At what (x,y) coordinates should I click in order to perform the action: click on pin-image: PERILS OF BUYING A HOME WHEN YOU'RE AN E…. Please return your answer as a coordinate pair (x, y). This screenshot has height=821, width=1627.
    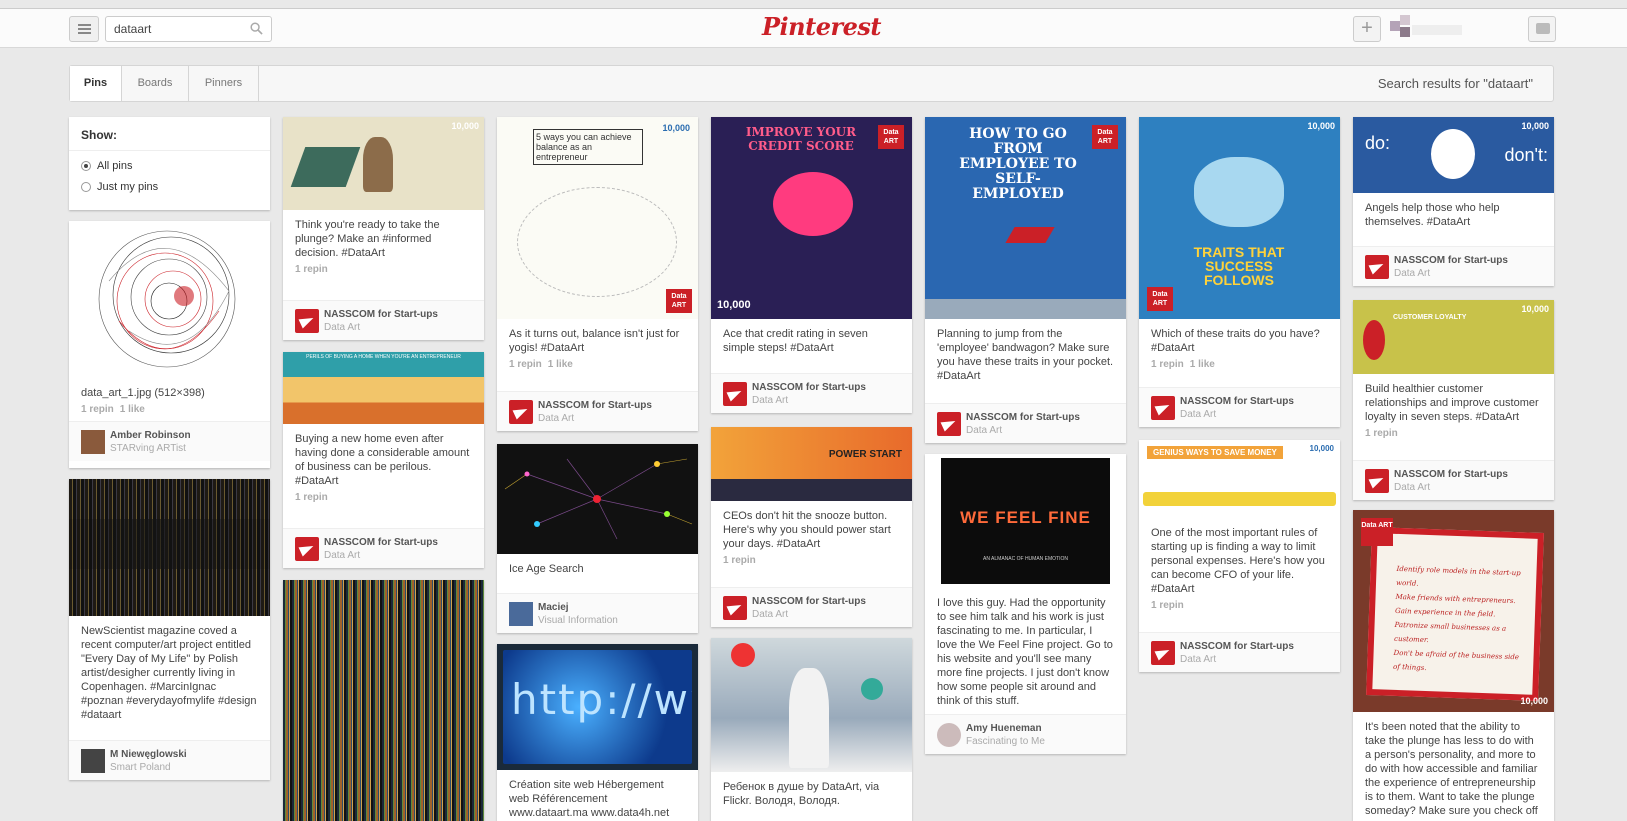
    Looking at the image, I should click on (383, 388).